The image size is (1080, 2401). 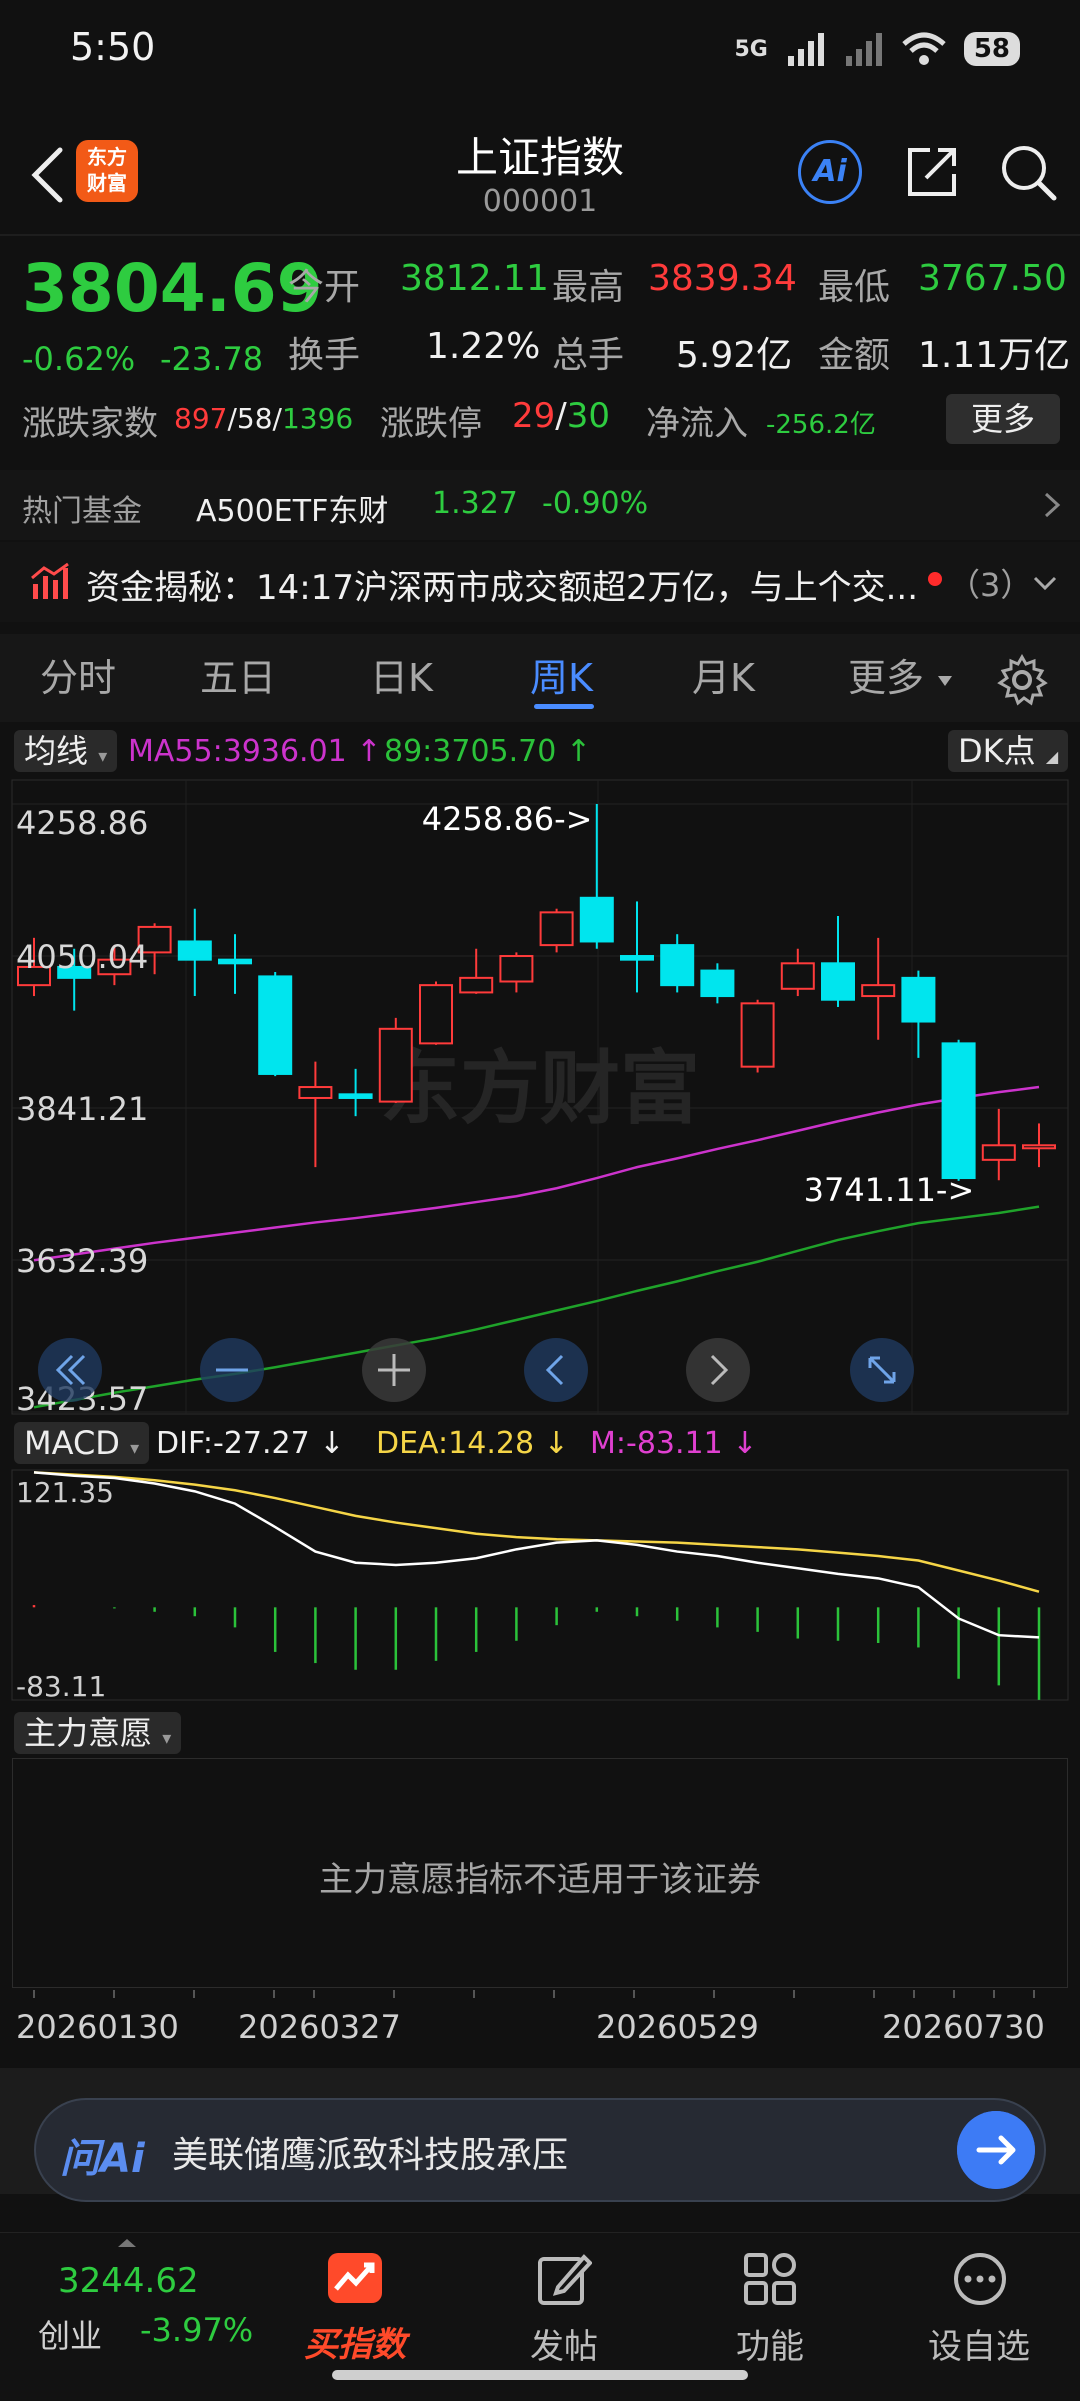 I want to click on open-value: 3812.11, so click(x=474, y=278).